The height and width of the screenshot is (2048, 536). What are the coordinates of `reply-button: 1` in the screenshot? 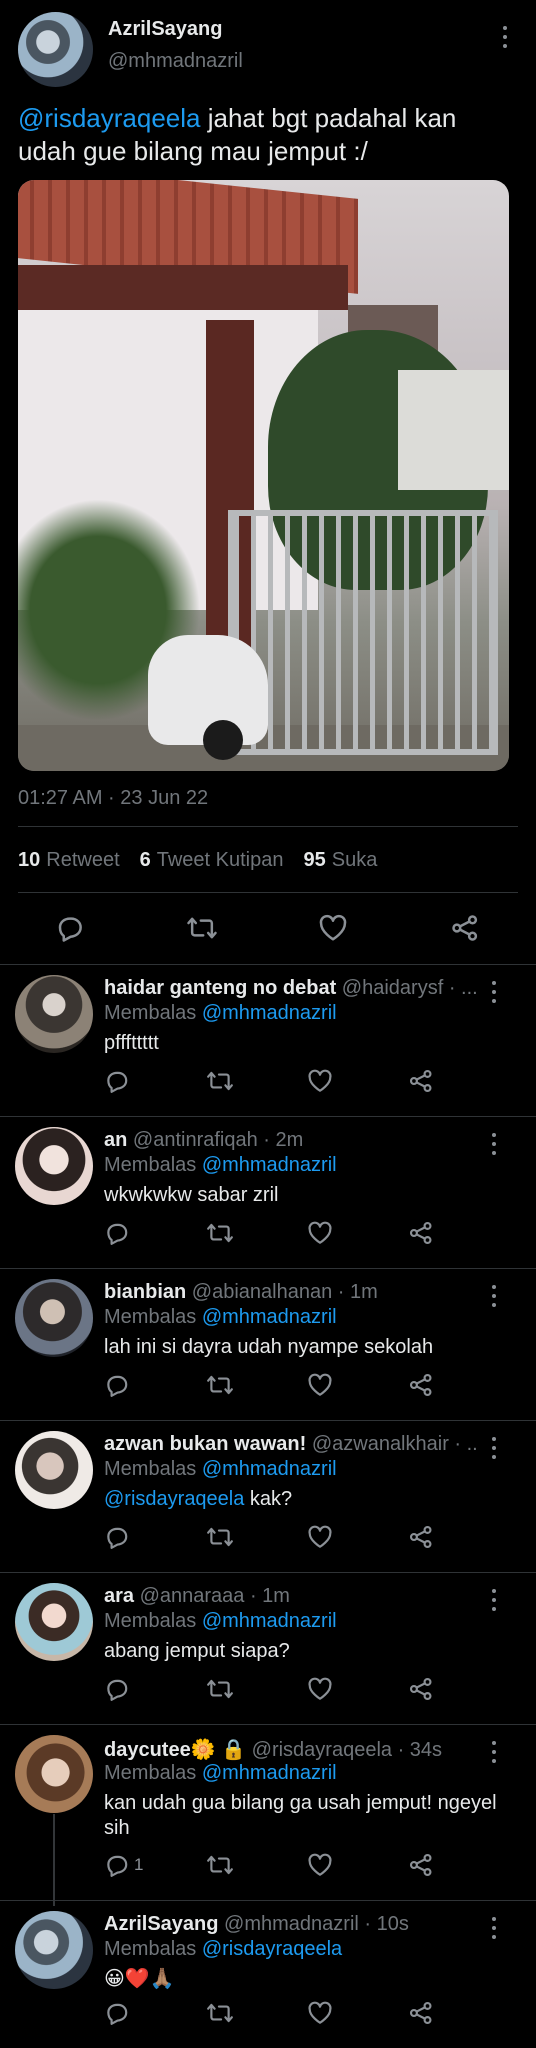 It's located at (123, 1865).